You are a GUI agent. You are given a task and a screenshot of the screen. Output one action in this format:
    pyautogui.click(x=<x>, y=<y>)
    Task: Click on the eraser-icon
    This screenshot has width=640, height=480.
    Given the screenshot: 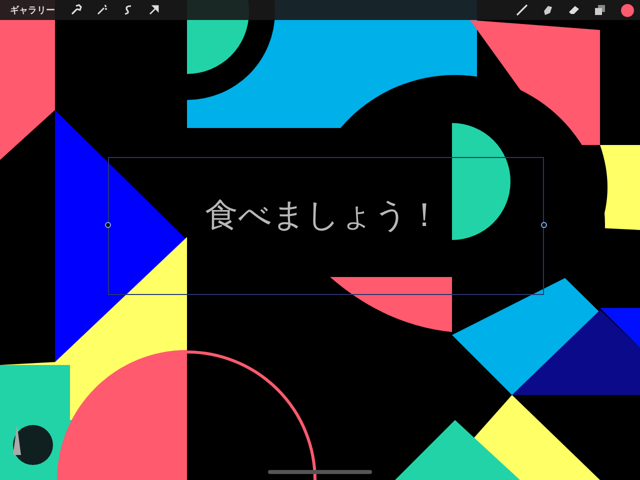 What is the action you would take?
    pyautogui.click(x=574, y=10)
    